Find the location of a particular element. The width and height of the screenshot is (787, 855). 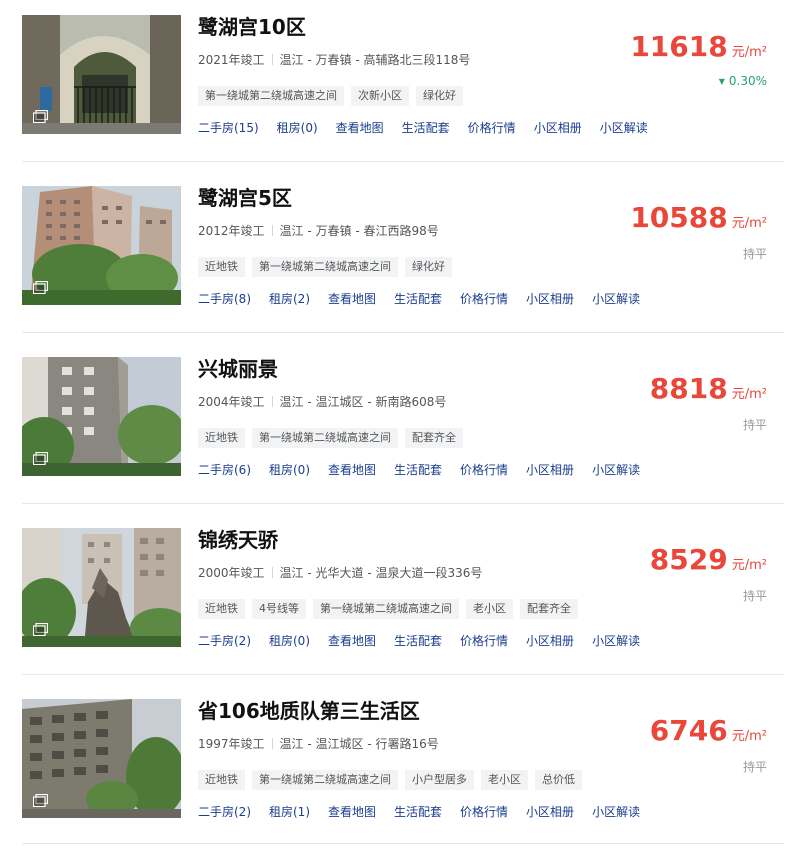

tag-list: 近地铁 4号线等 第一绕城第二绕城高速之间 老小区 配套齐全 is located at coordinates (391, 608).